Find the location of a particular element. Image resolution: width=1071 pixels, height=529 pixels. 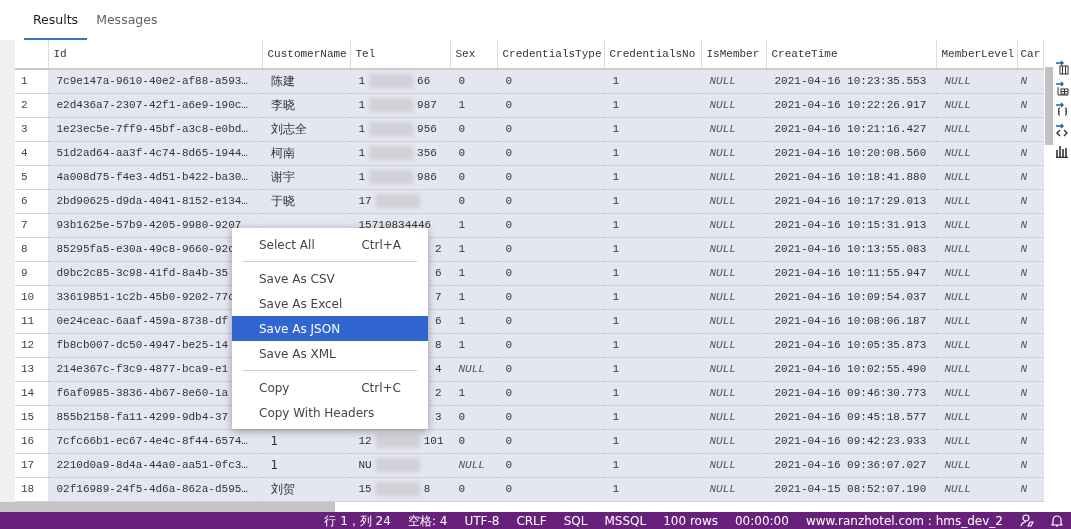

export-grid-icon is located at coordinates (1062, 88).